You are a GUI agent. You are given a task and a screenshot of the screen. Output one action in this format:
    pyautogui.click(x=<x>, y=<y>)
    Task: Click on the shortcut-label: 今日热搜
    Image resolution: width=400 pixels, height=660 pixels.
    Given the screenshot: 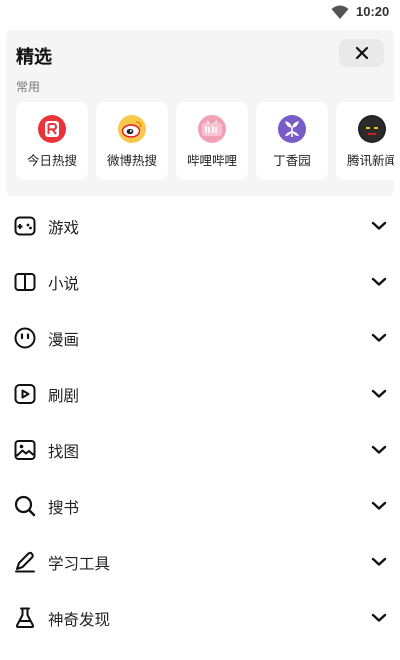 What is the action you would take?
    pyautogui.click(x=51, y=160)
    